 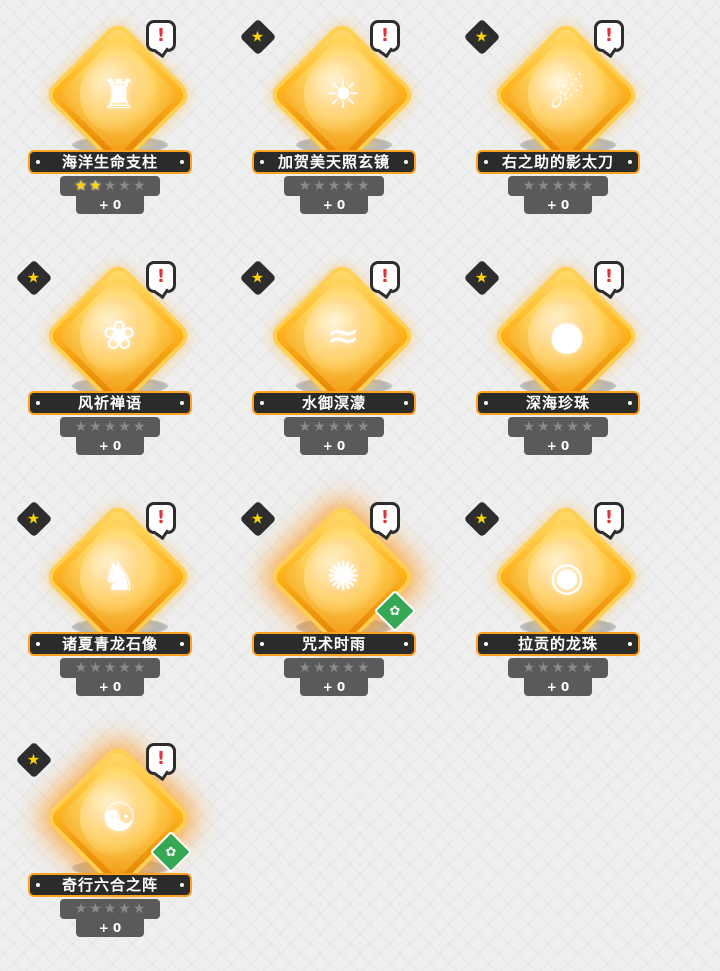 I want to click on relic-card: ● ★! 深海珍珠 ★ ★ ★ ★ ★ + 0, so click(x=555, y=359).